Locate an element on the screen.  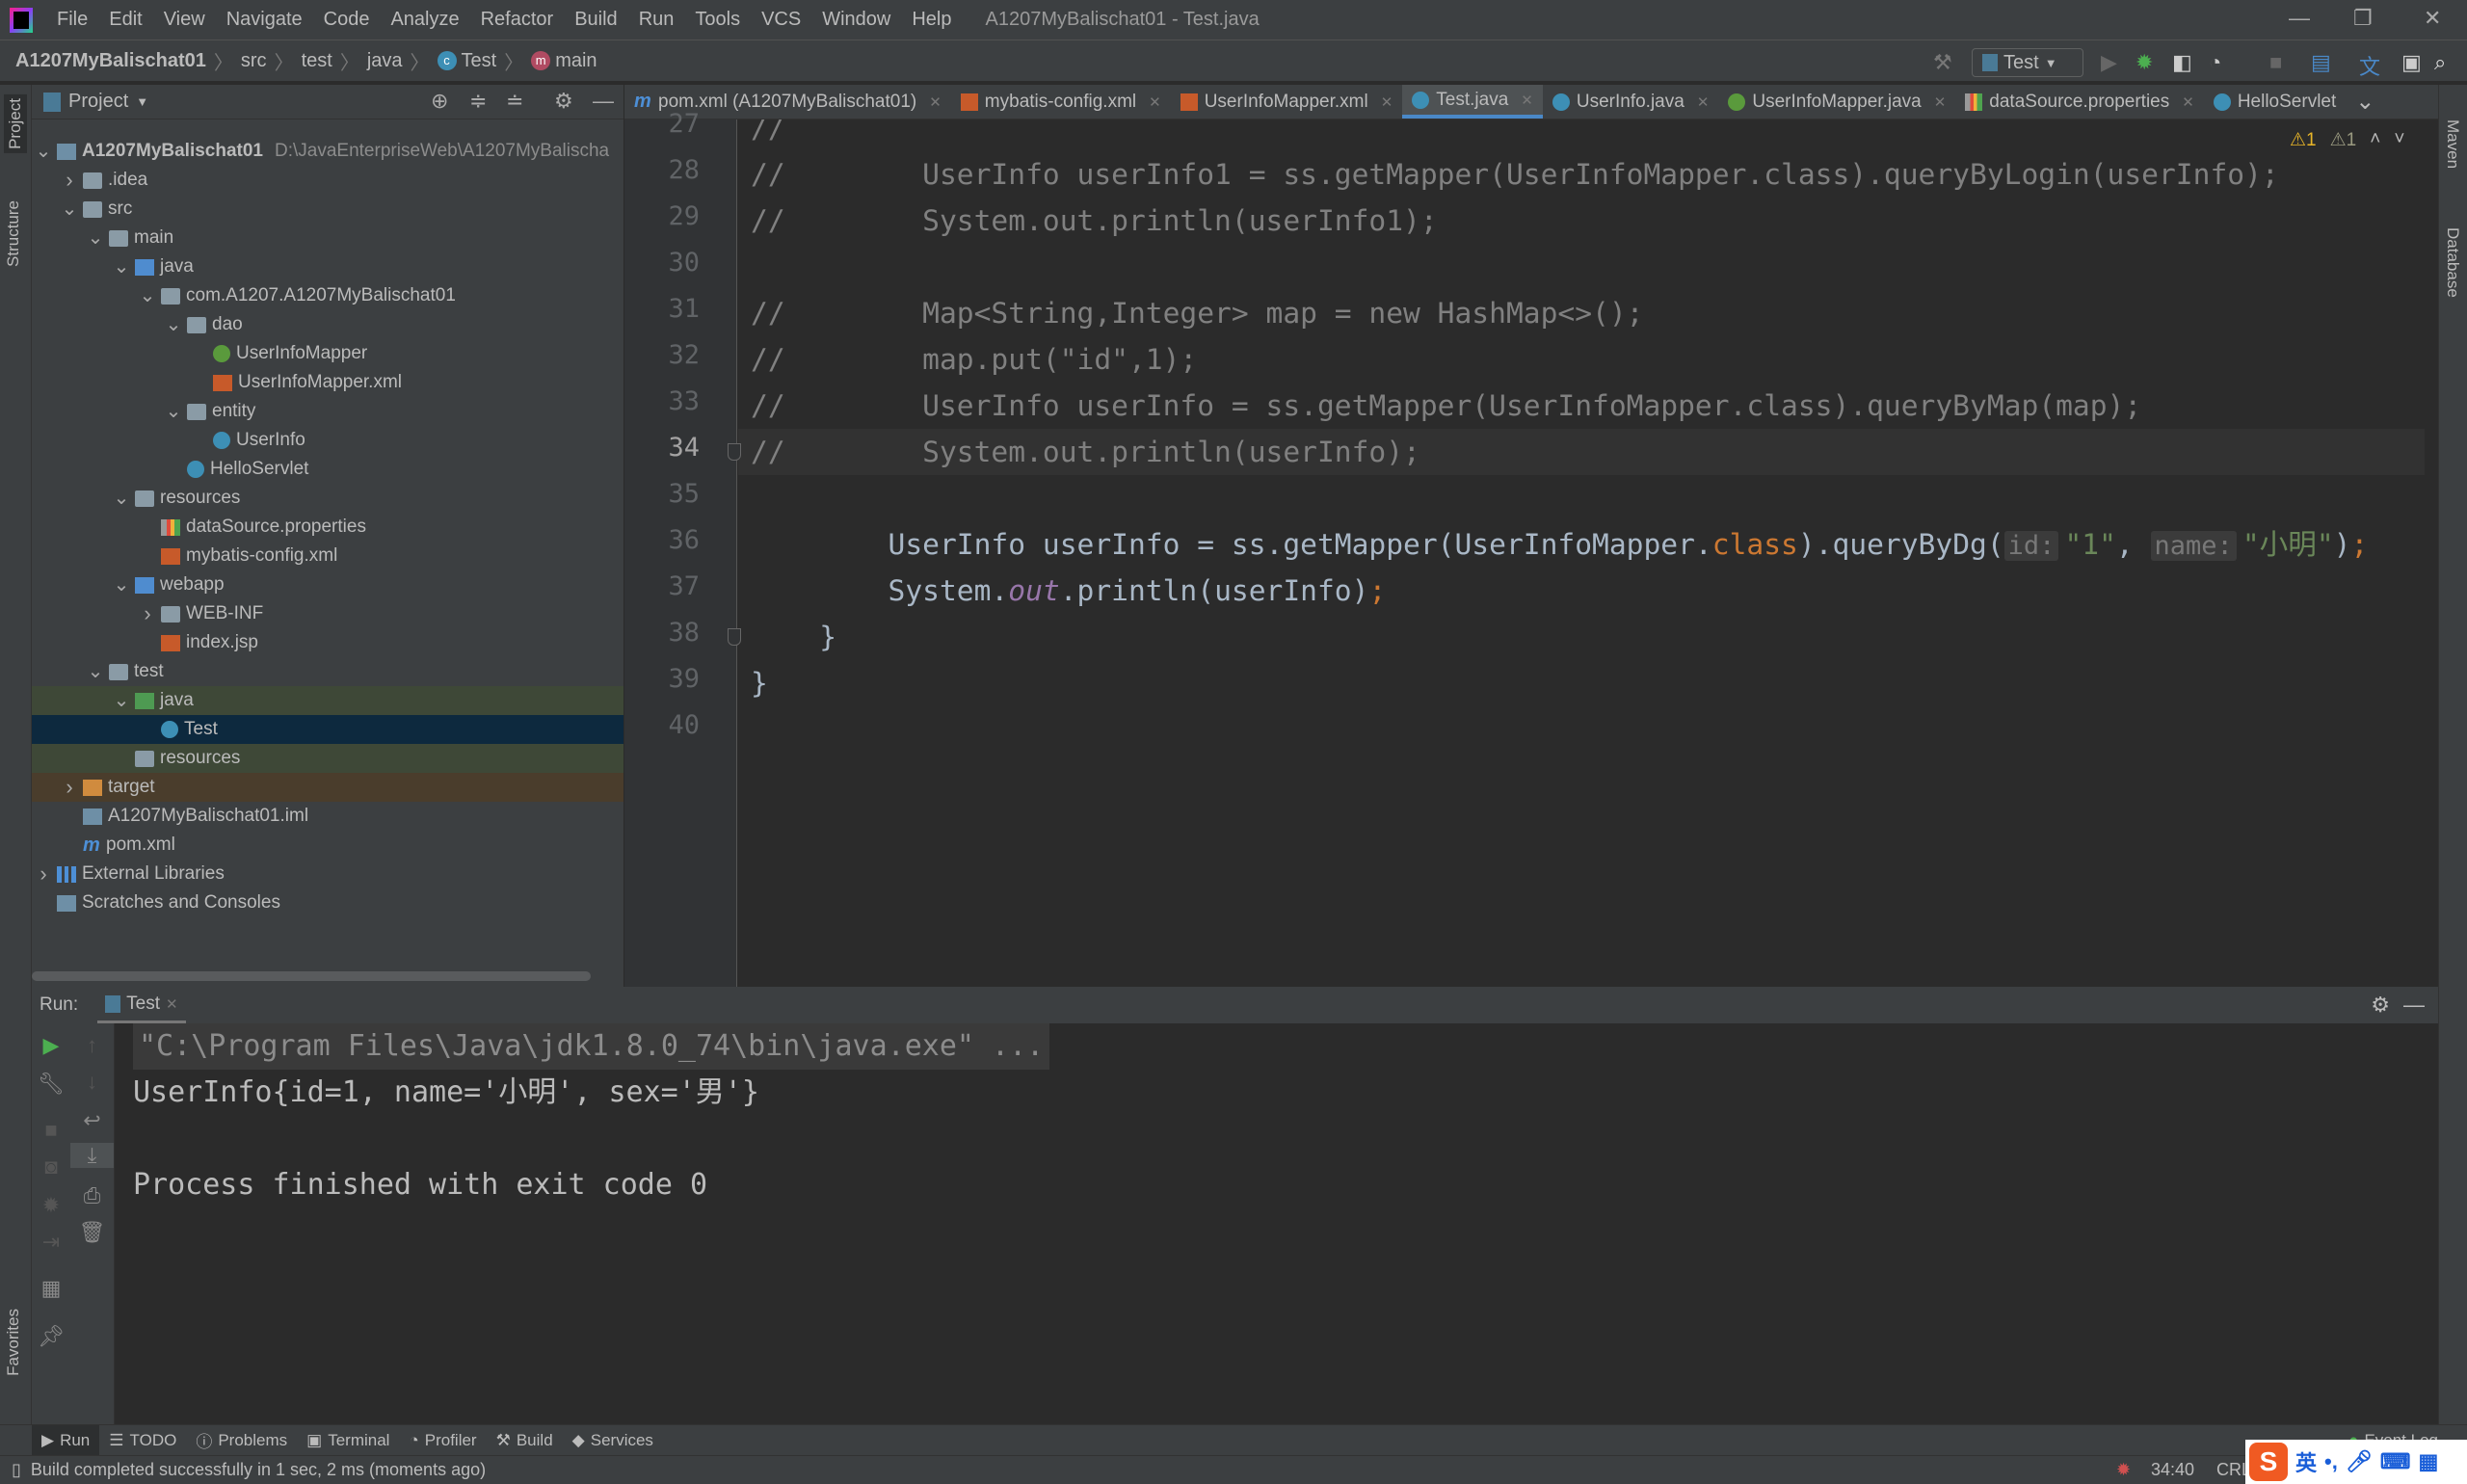
maximize-button: ❐ is located at coordinates (2363, 18).